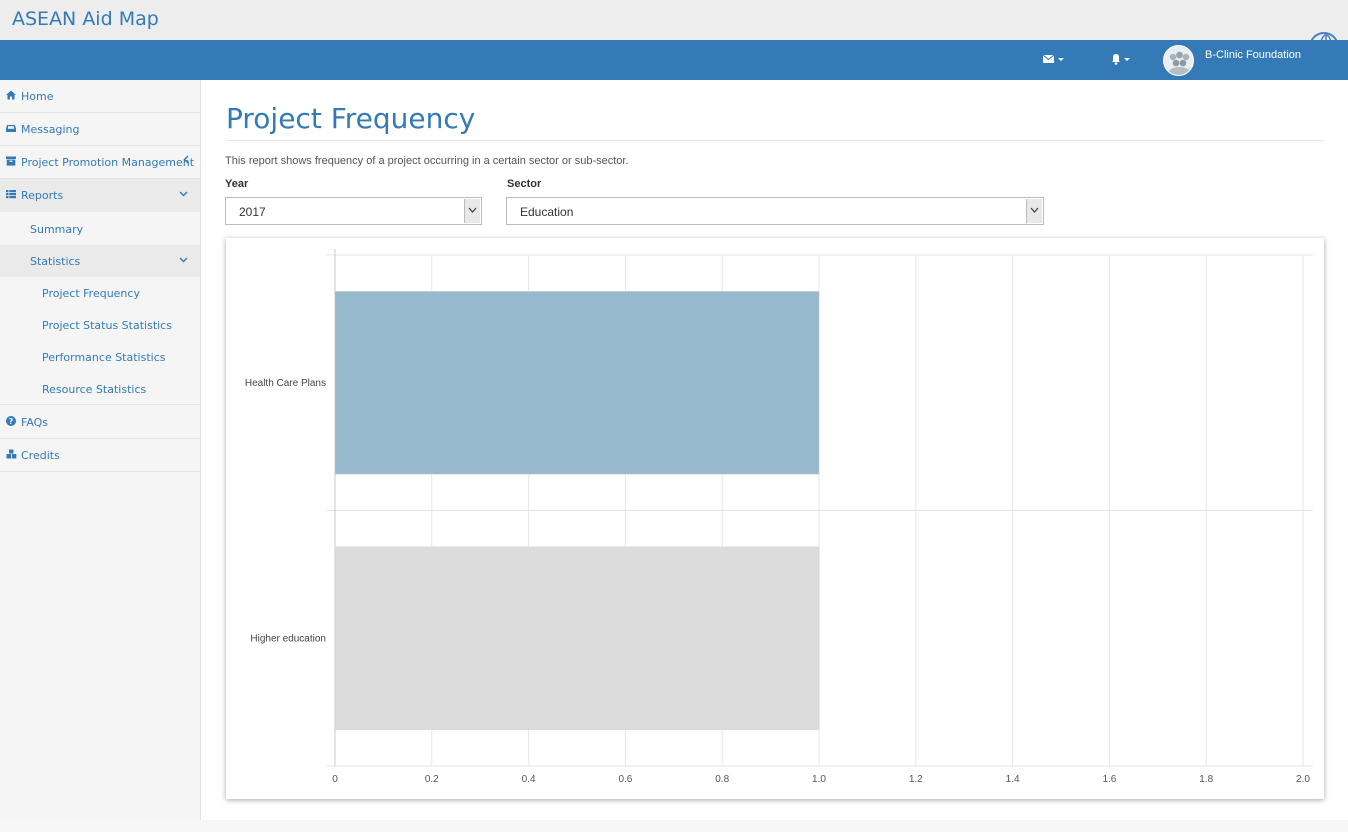 The image size is (1348, 832). What do you see at coordinates (57, 229) in the screenshot?
I see `sidebar-item-label: Summary` at bounding box center [57, 229].